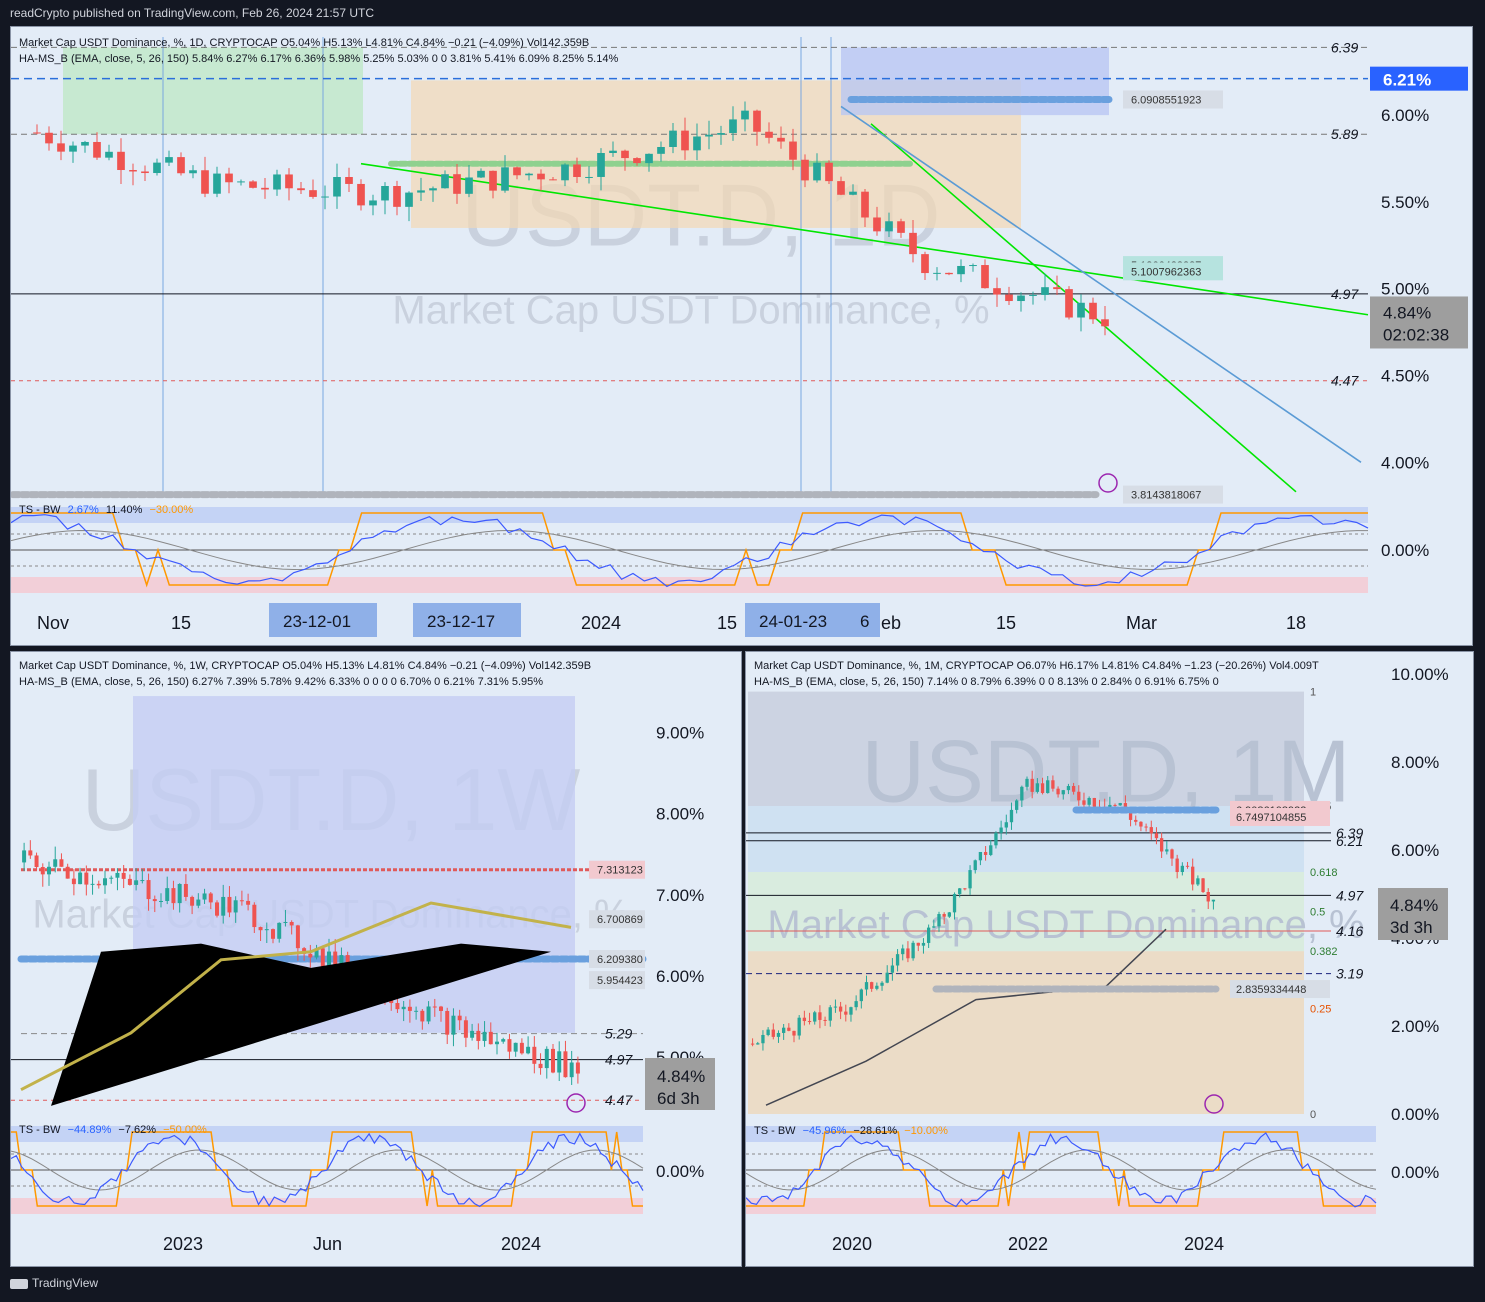  Describe the element at coordinates (1101, 284) in the screenshot. I see `daily-blue-trendline` at that location.